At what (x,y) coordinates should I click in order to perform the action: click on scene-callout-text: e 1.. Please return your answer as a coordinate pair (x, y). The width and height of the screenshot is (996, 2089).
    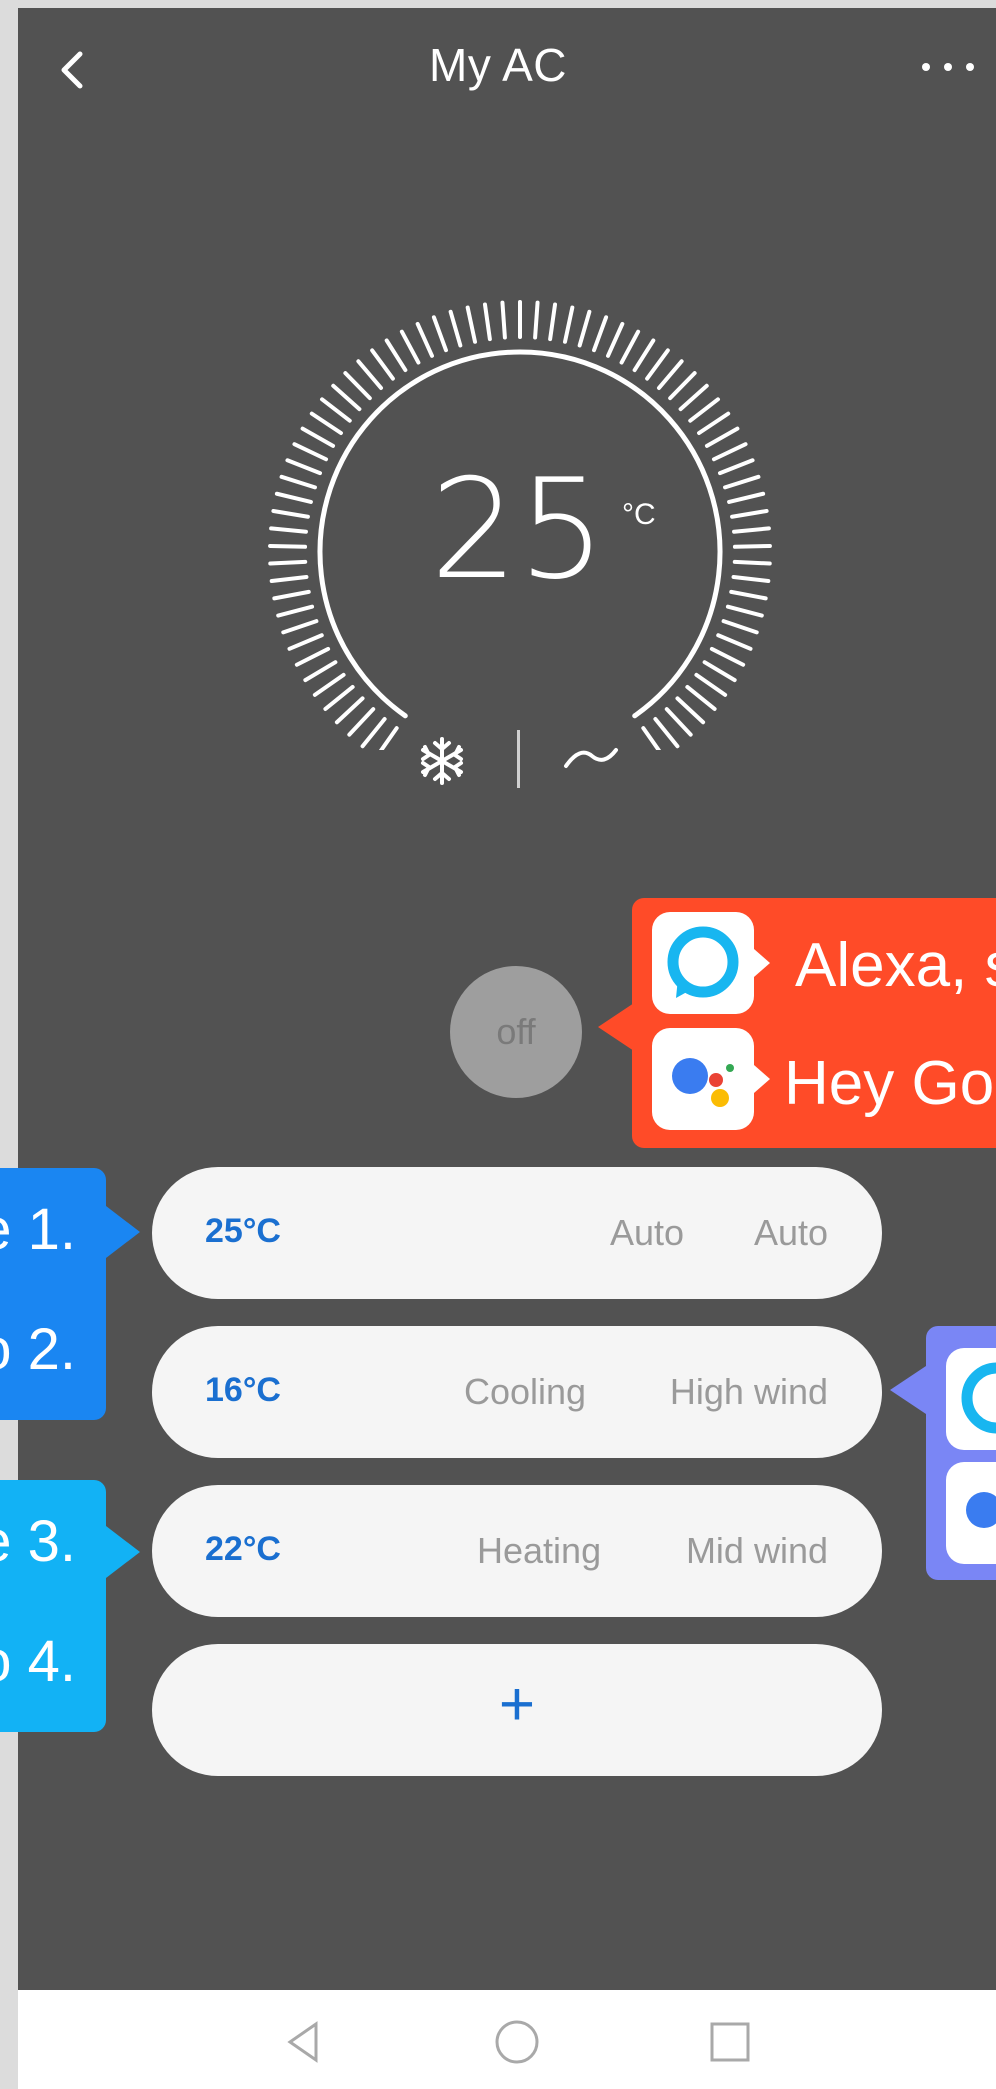
    Looking at the image, I should click on (38, 1229).